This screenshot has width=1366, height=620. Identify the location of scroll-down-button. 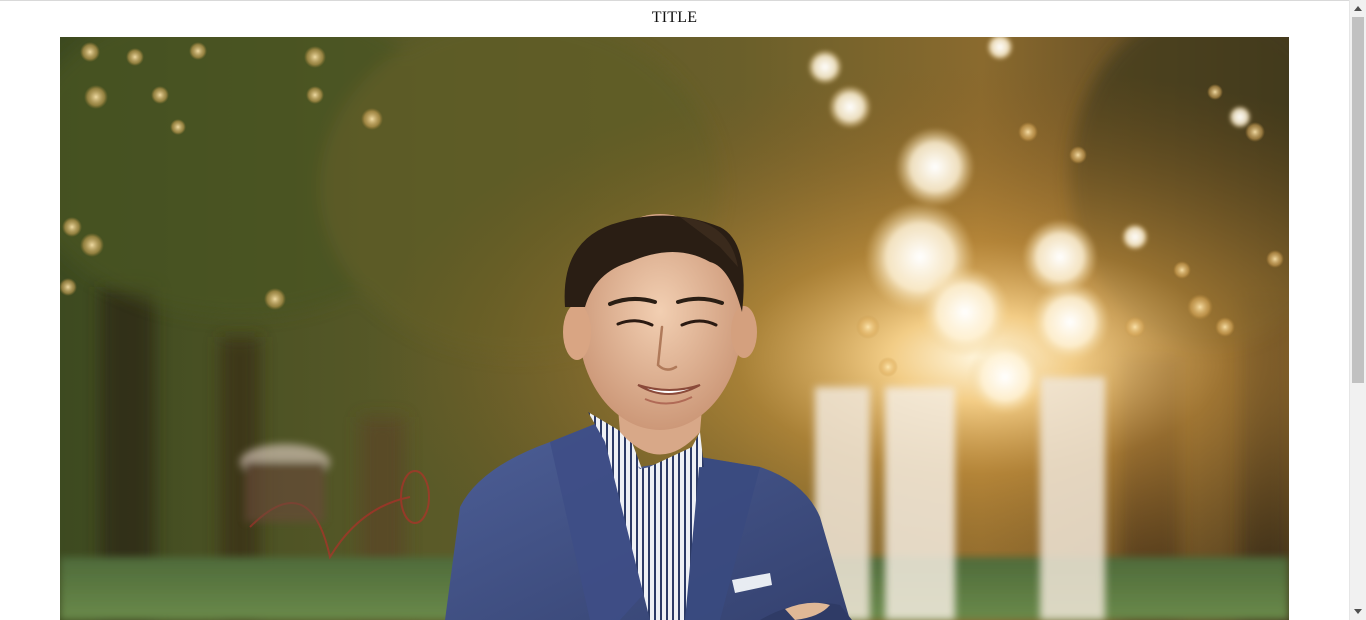
(1358, 611).